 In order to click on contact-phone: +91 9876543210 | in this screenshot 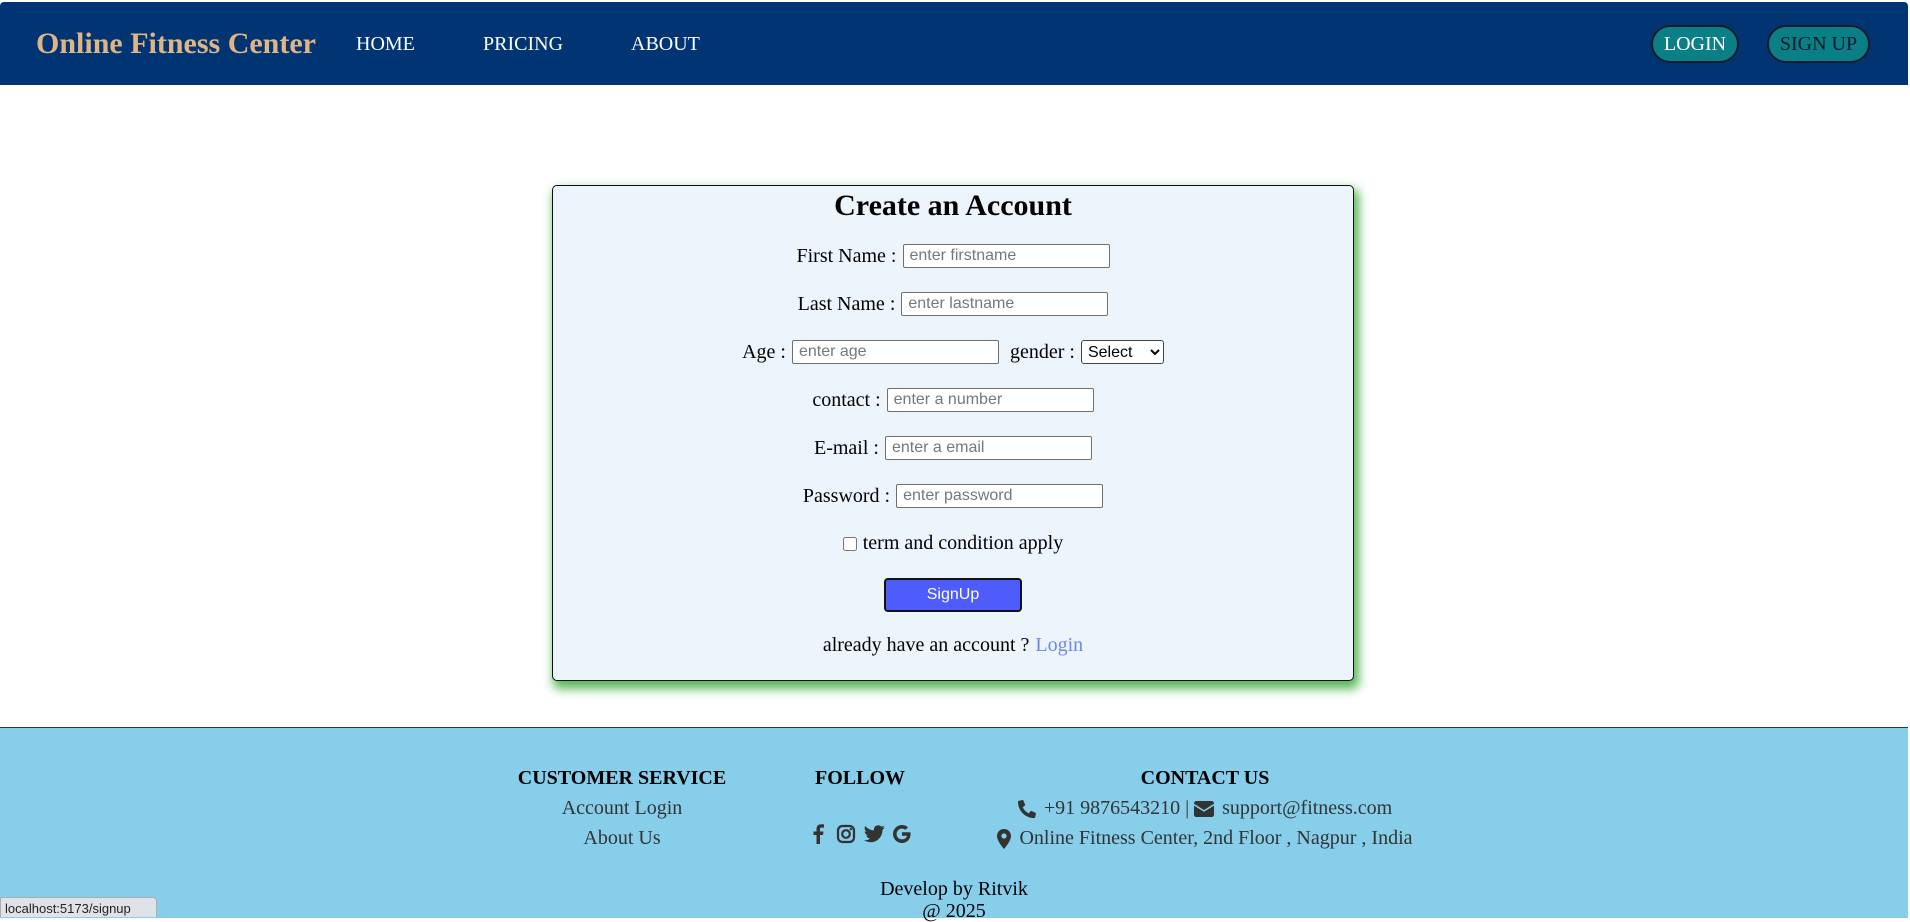, I will do `click(1116, 808)`.